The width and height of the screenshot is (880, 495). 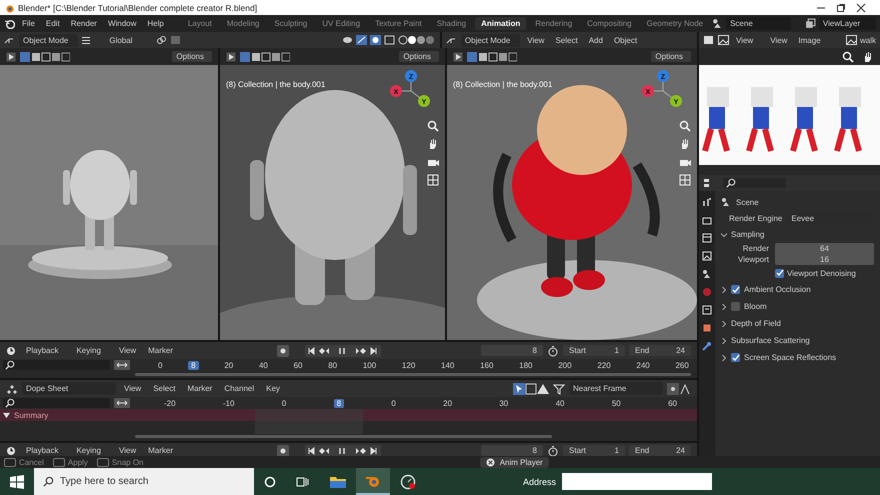 What do you see at coordinates (341, 23) in the screenshot?
I see `workspace-tab: UV Editing` at bounding box center [341, 23].